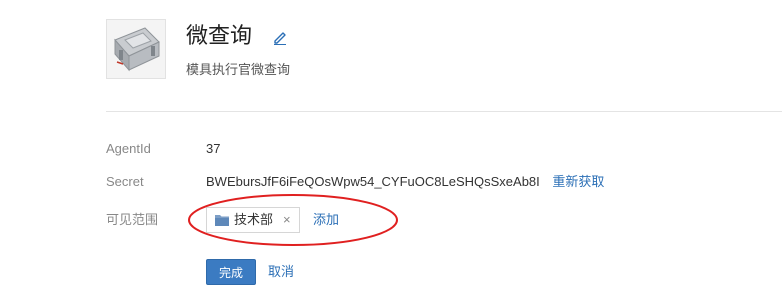  I want to click on agent-id-label: AgentId, so click(128, 148).